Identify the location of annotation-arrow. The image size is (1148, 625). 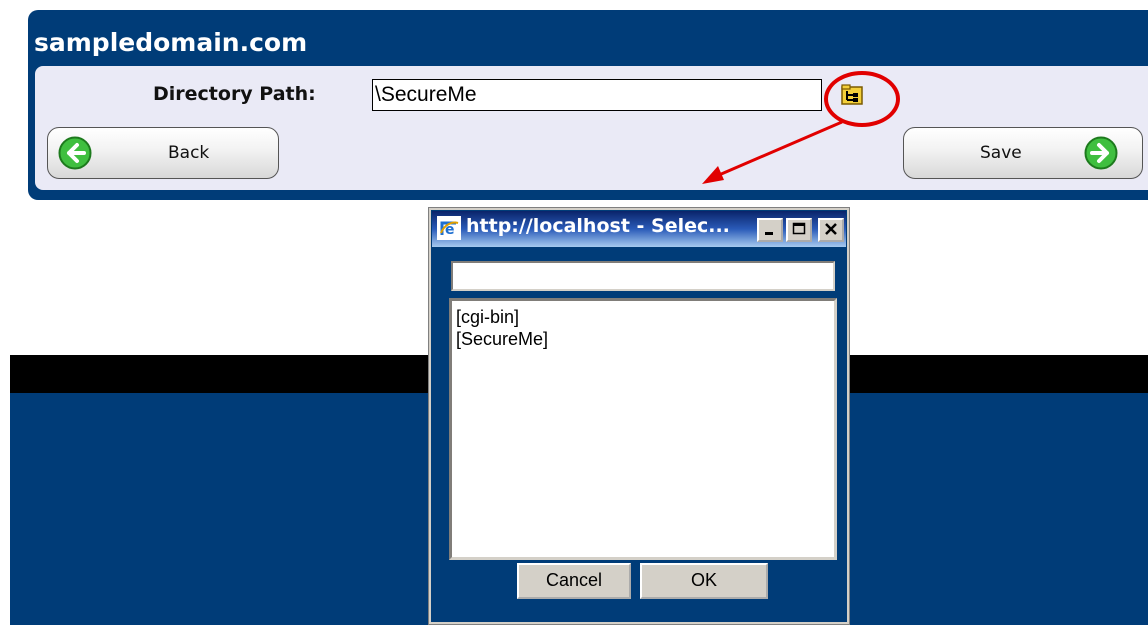
(772, 152).